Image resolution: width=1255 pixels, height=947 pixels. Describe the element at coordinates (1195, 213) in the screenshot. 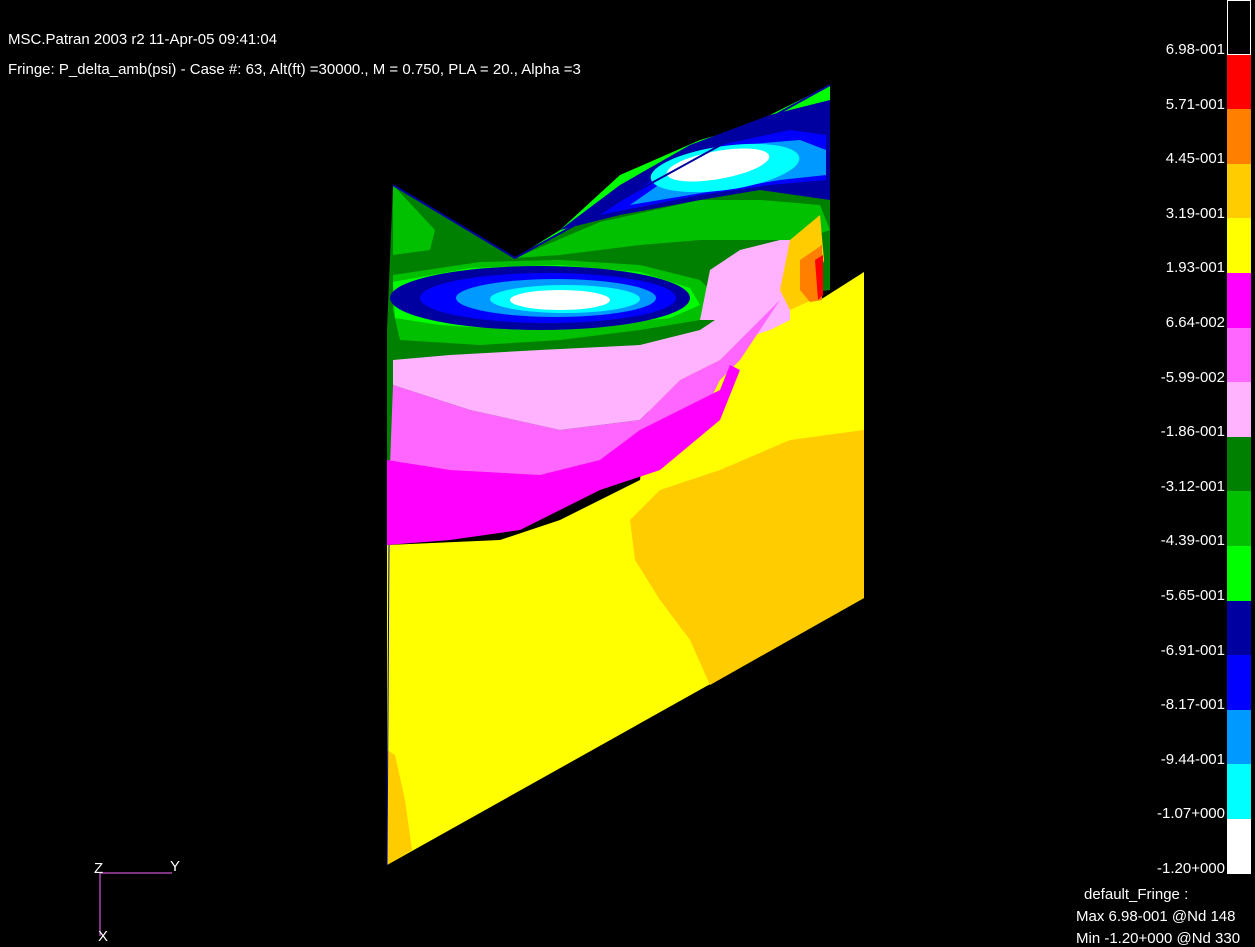

I see `legend-tick-label: 3.19-001` at that location.